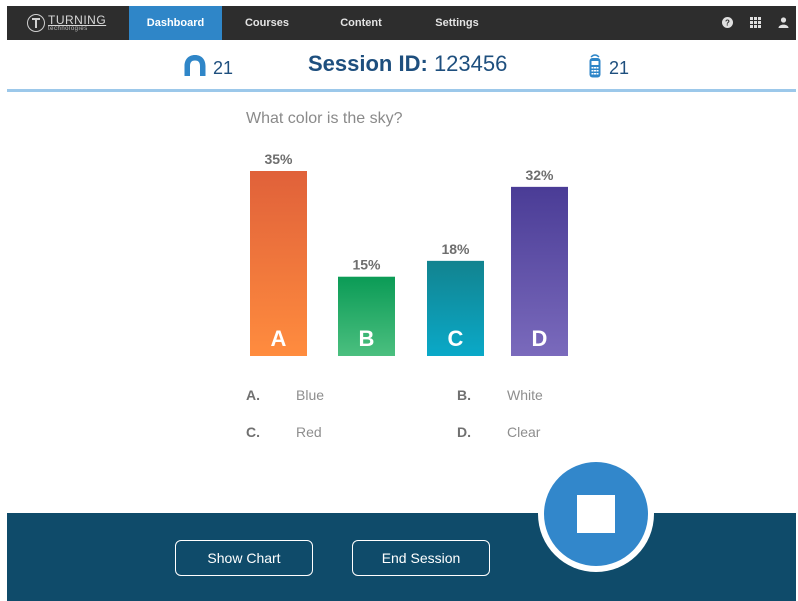  I want to click on help-icon: ?, so click(727, 22).